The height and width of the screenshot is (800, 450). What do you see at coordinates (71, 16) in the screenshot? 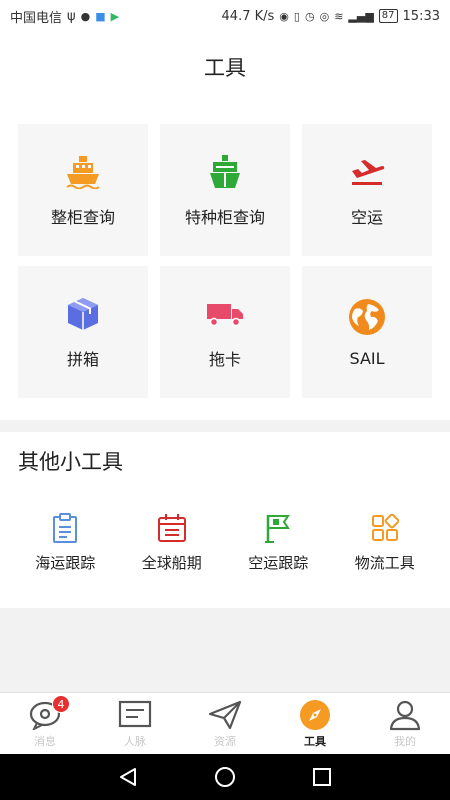
I see `usb-icon: ψ` at bounding box center [71, 16].